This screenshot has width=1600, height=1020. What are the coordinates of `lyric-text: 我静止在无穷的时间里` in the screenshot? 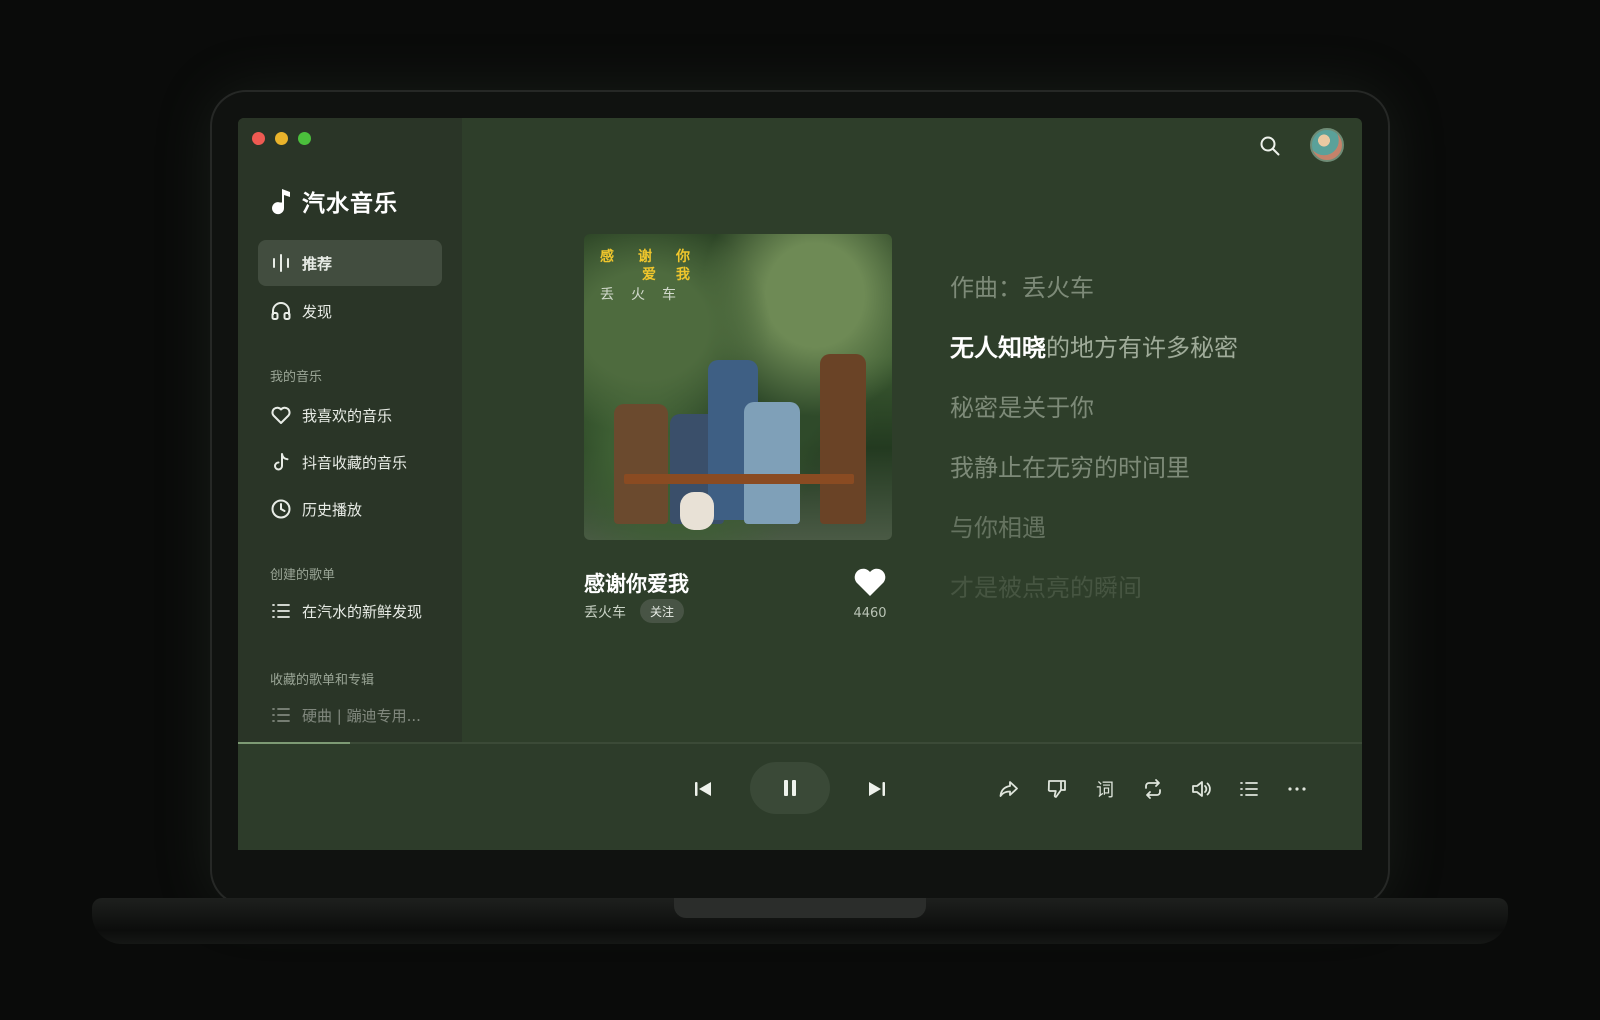 It's located at (1070, 468).